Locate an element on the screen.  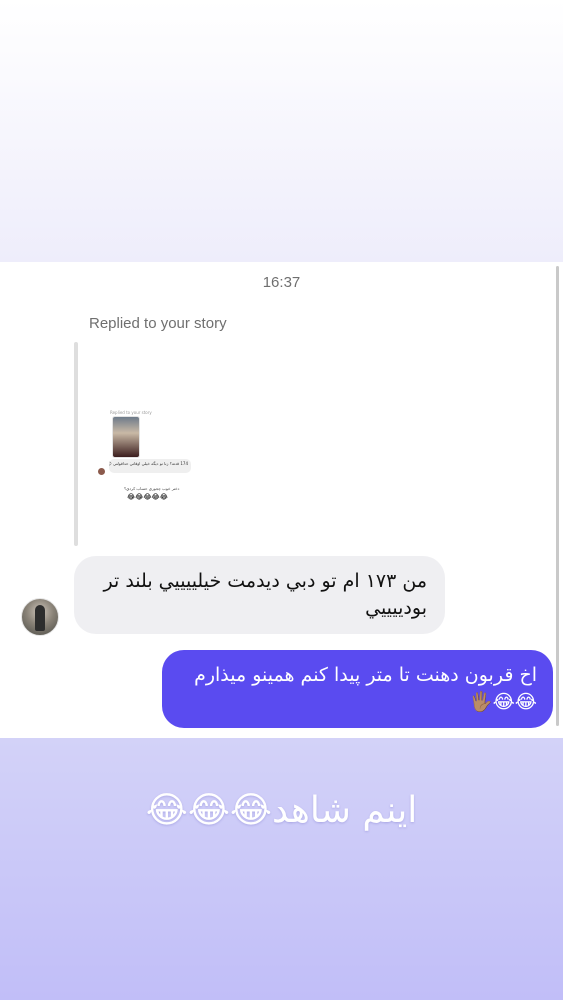
story-preview-emoji: 😂😂😂😂😂 is located at coordinates (147, 497).